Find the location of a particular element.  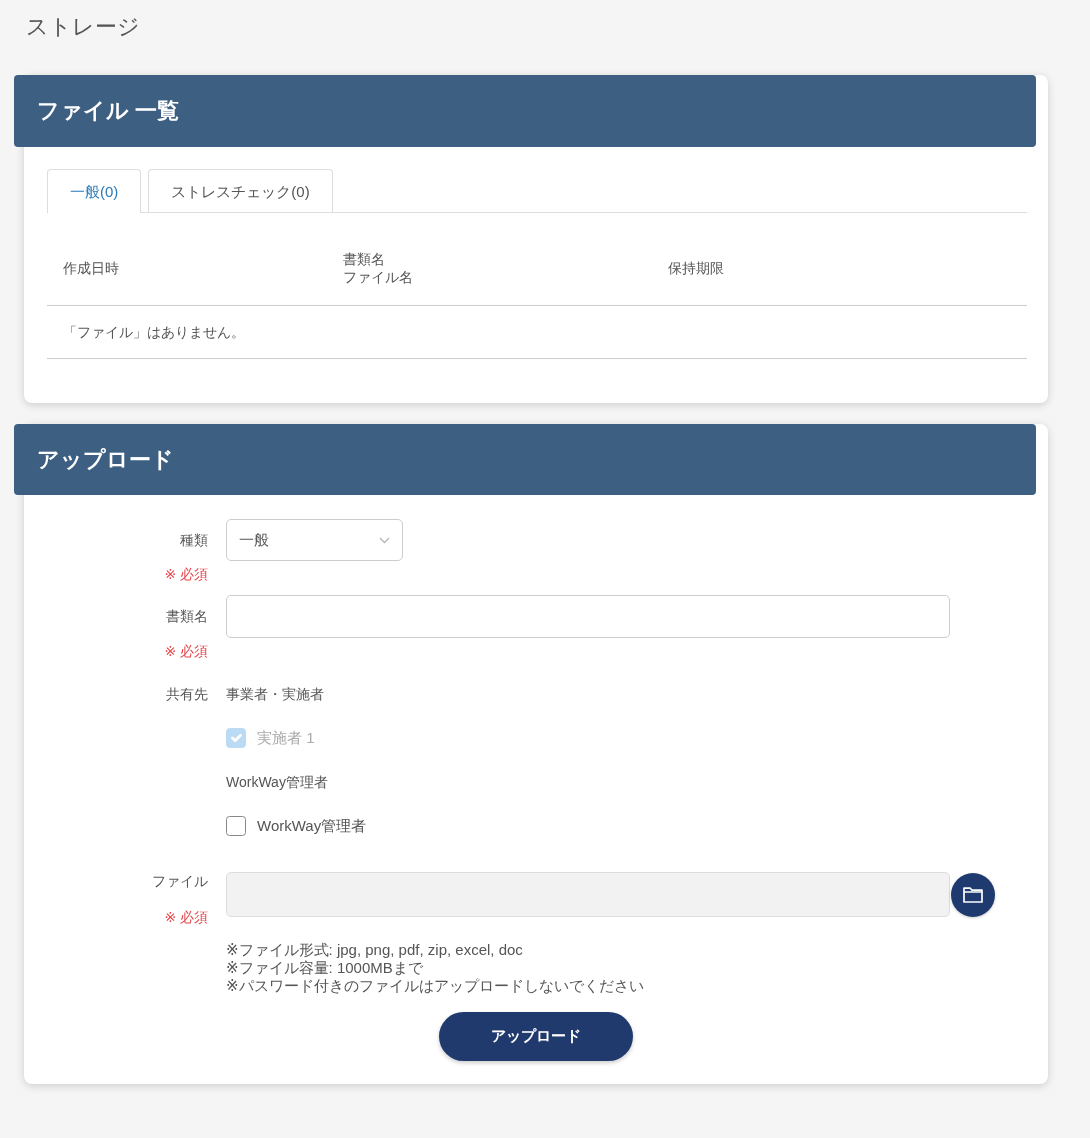

share-group-title: 事業者・実施者 is located at coordinates (275, 694).